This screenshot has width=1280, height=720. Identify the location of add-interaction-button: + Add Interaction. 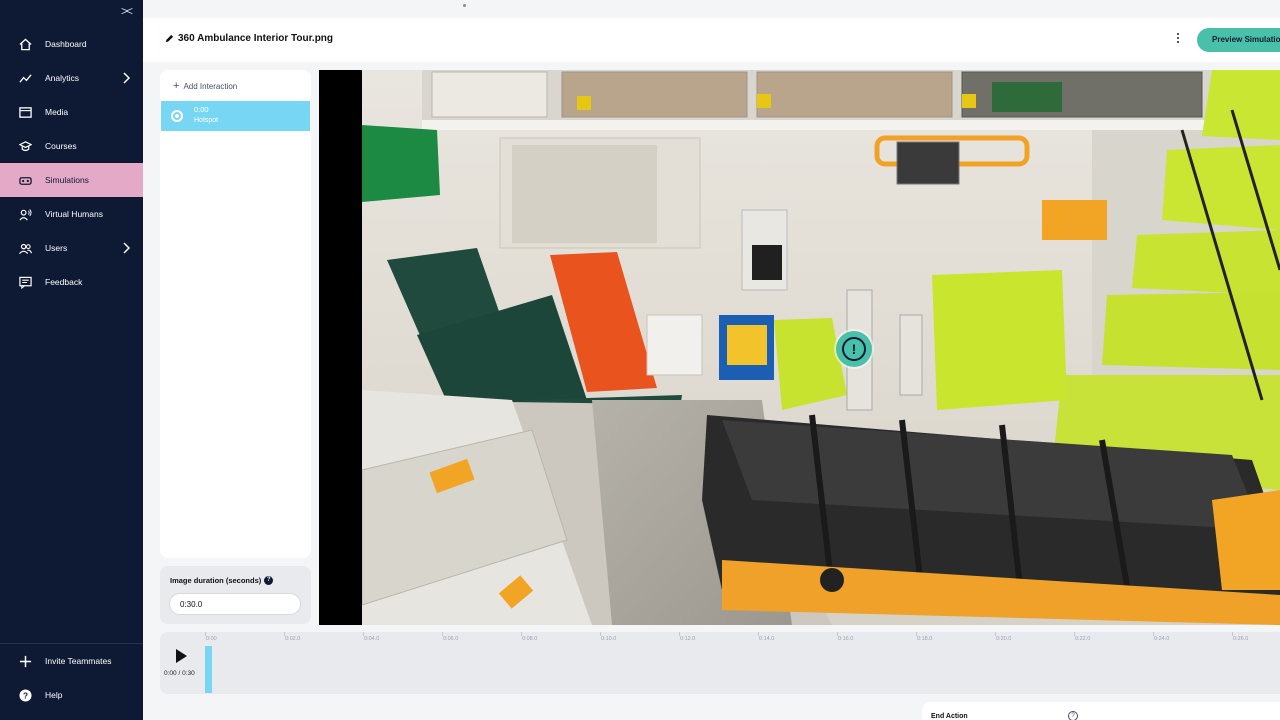
(205, 86).